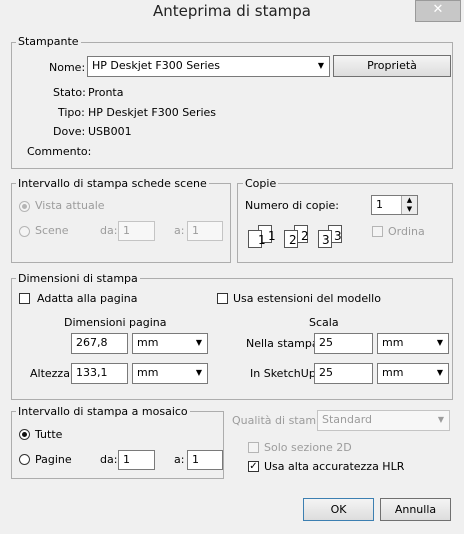 This screenshot has height=534, width=464. Describe the element at coordinates (281, 420) in the screenshot. I see `quality-label: Qualità di stampa` at that location.